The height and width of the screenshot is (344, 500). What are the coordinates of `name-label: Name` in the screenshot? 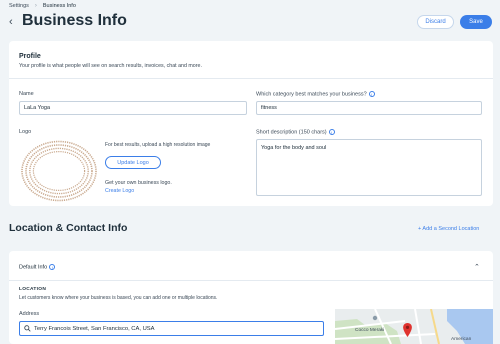 It's located at (26, 94).